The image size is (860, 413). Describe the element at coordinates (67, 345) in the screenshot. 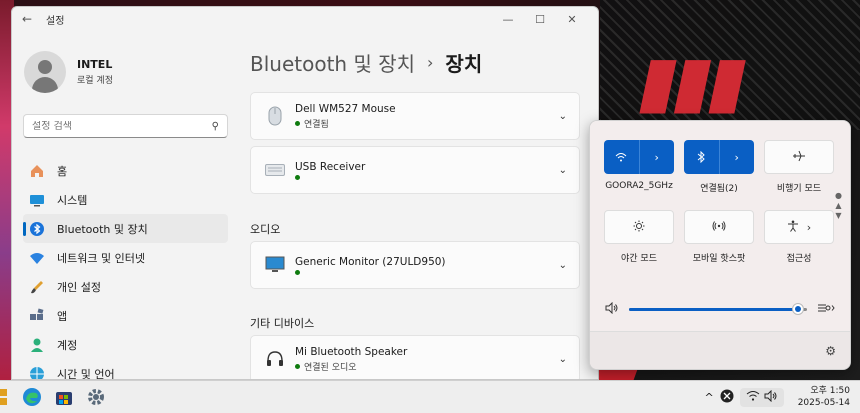

I see `sidebar-item-label: 계정` at that location.